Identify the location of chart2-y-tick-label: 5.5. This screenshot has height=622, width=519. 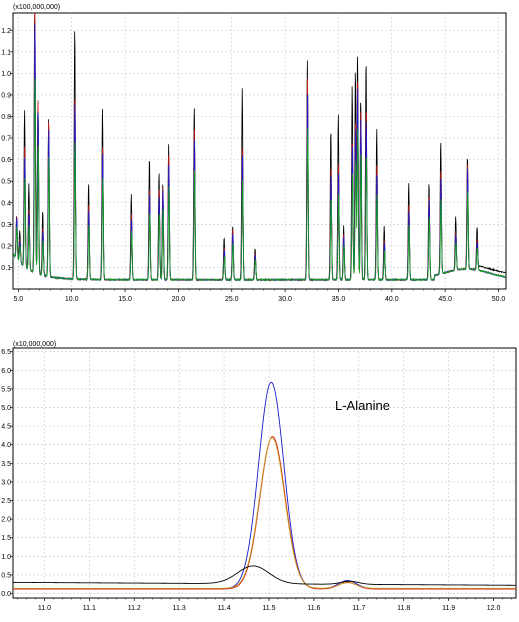
(6, 389).